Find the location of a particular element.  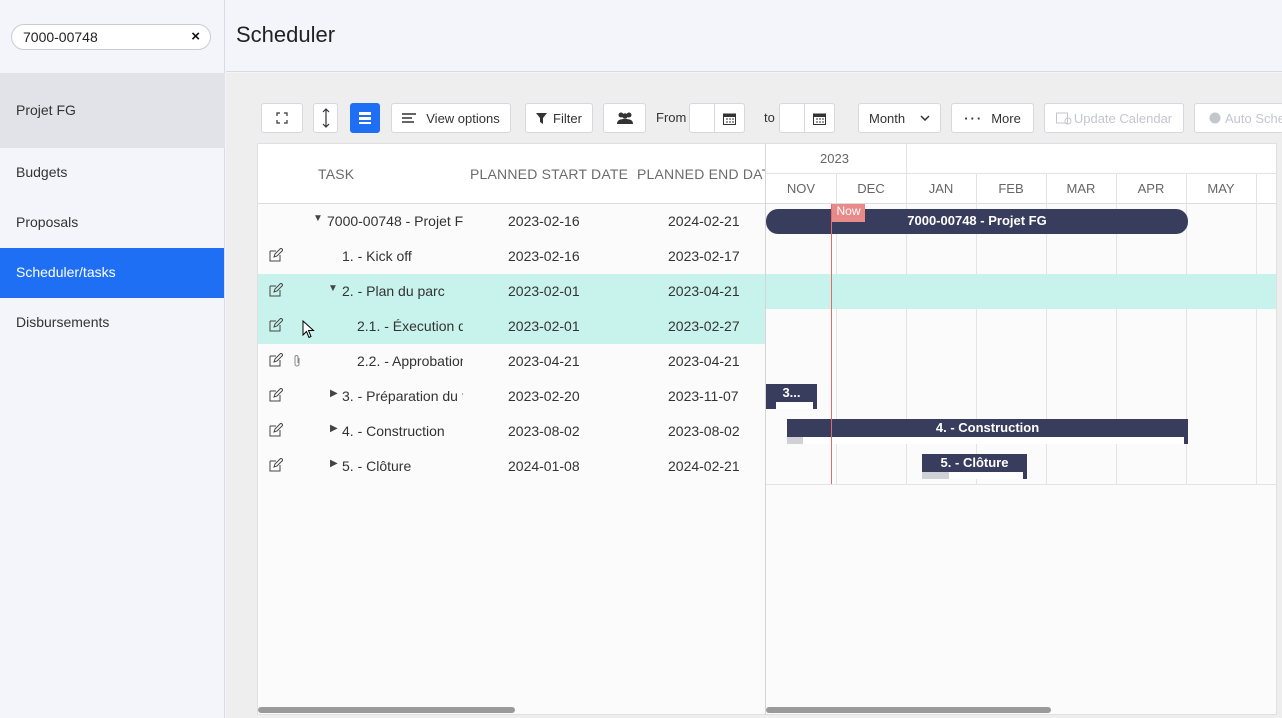

from-label: From is located at coordinates (671, 117).